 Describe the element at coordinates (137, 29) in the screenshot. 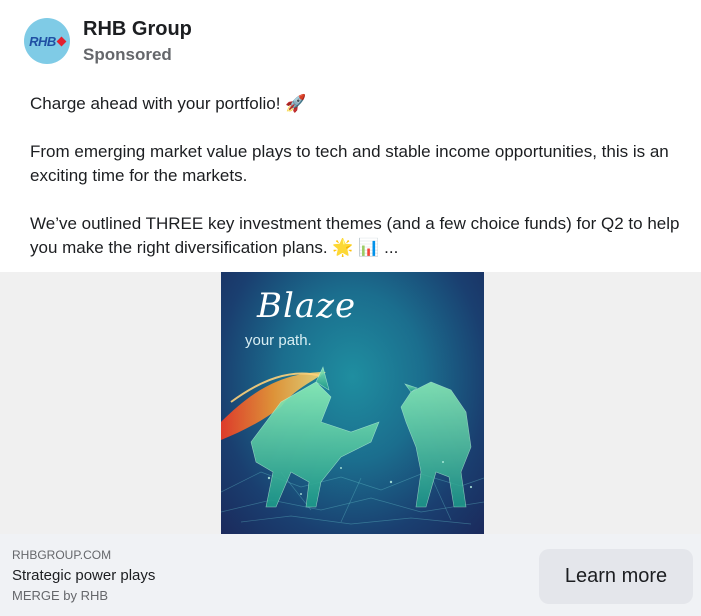

I see `page-name-link: RHB Group` at that location.